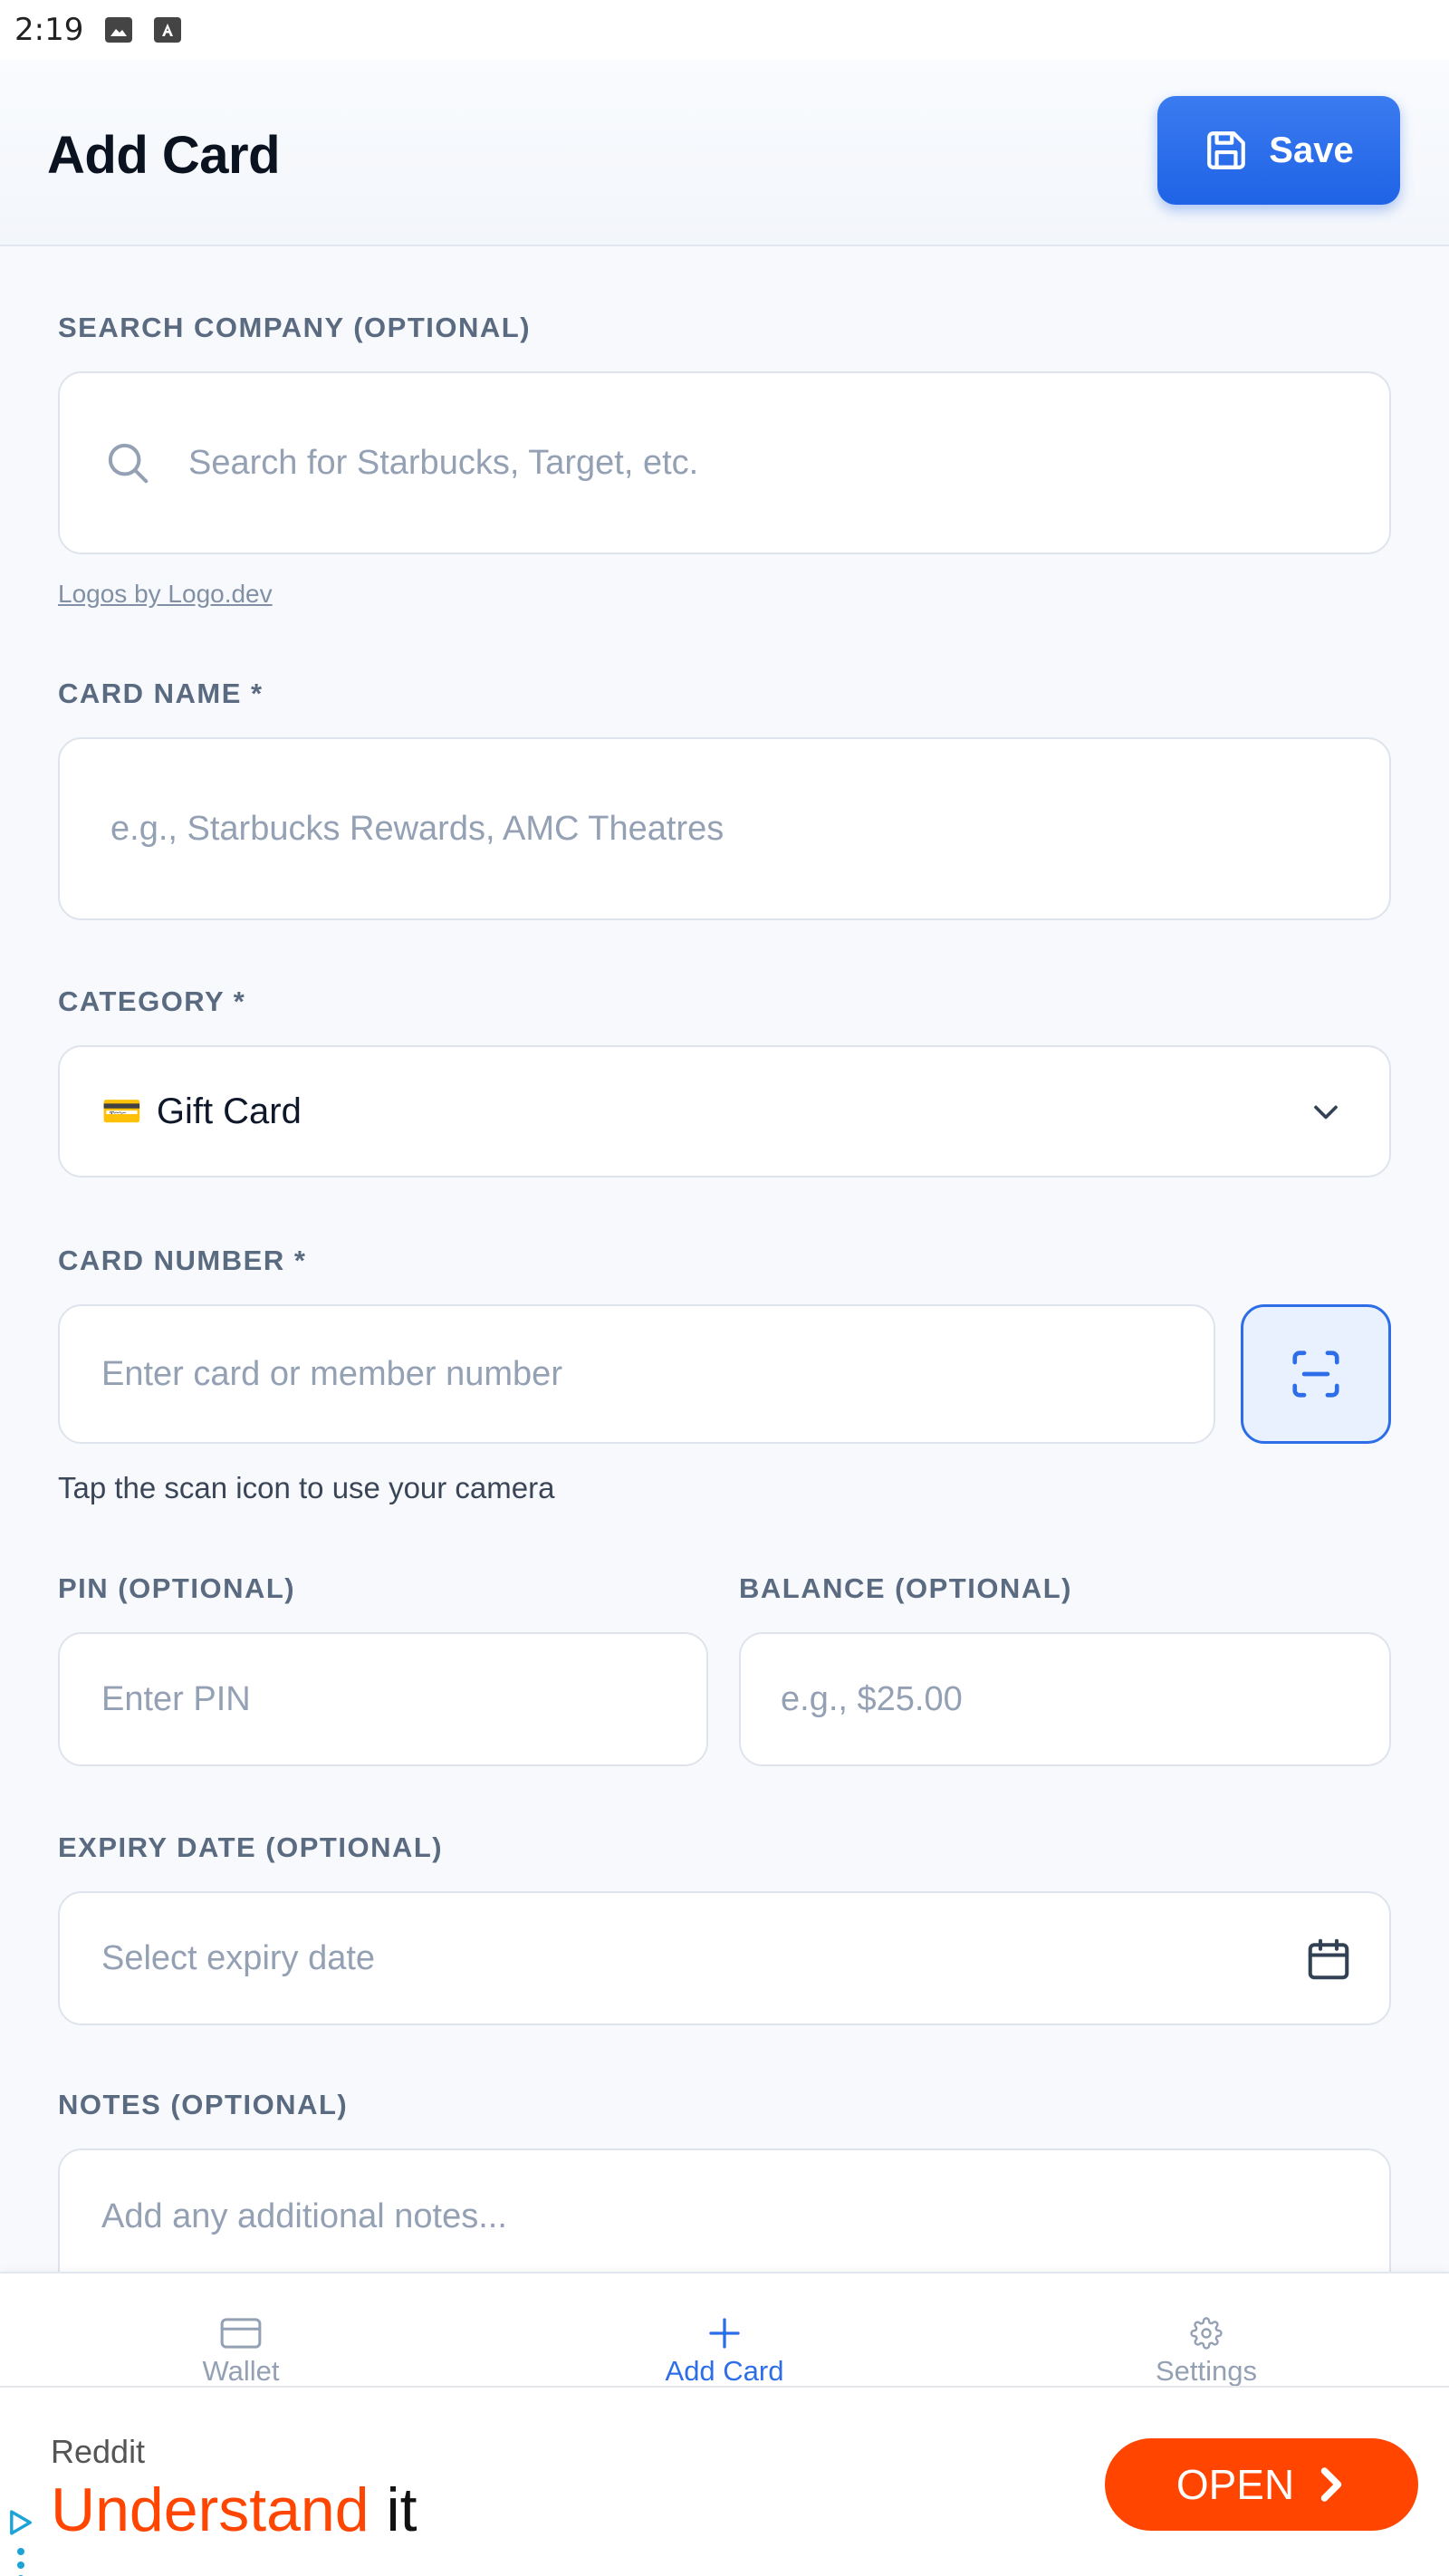 The height and width of the screenshot is (2576, 1449). I want to click on nav-item-settings: Settings, so click(1206, 2330).